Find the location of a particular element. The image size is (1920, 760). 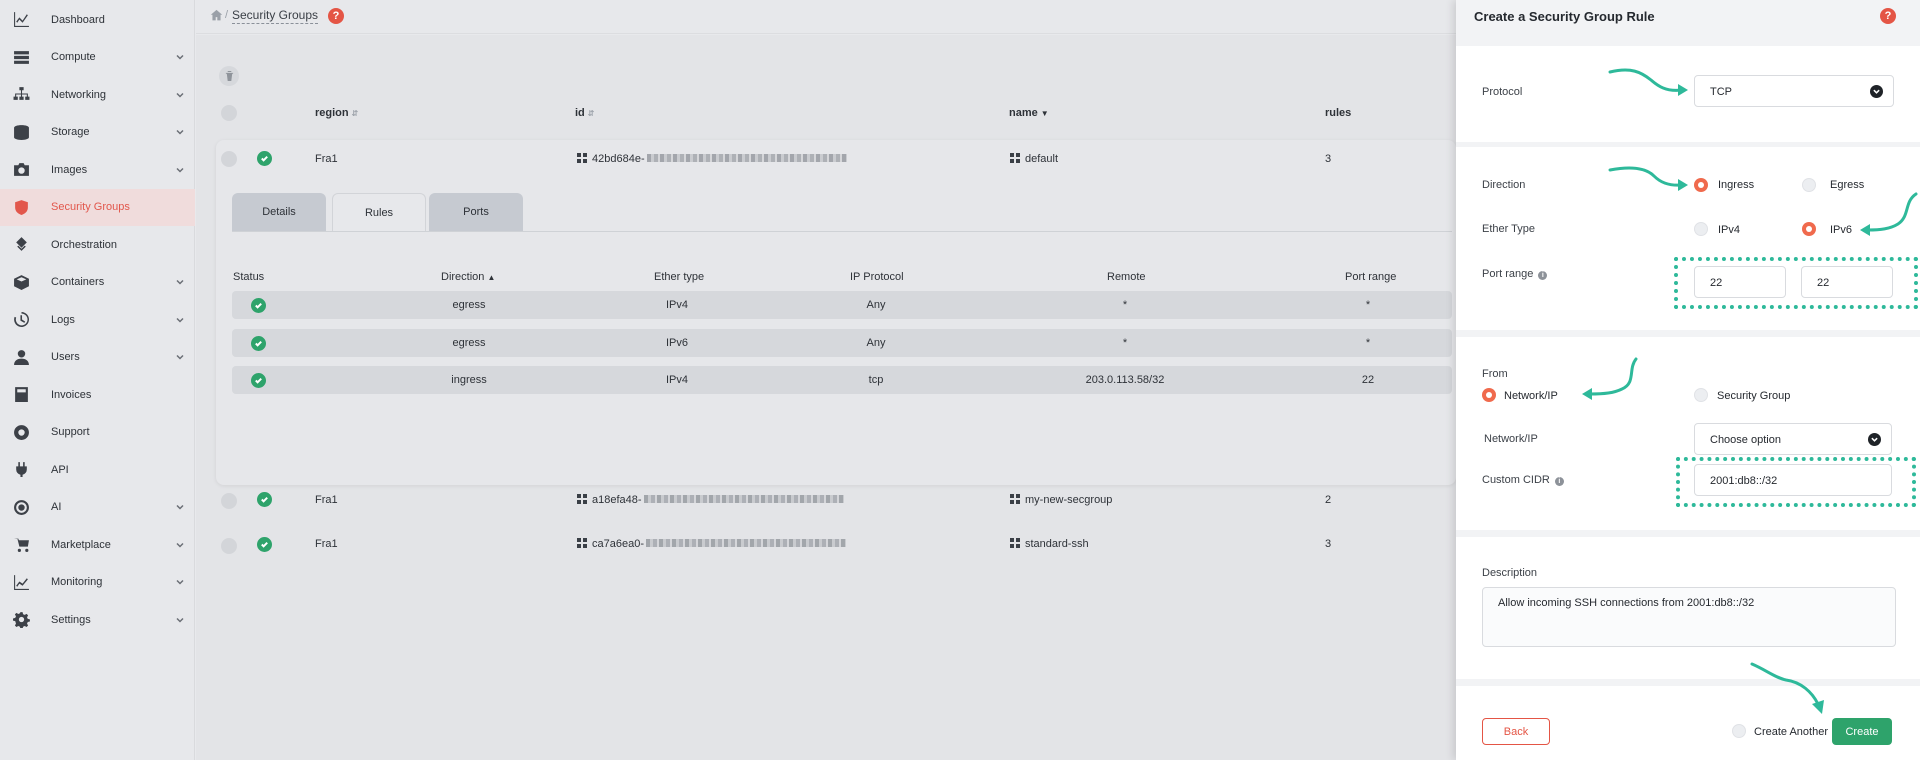

user-icon is located at coordinates (21, 357).